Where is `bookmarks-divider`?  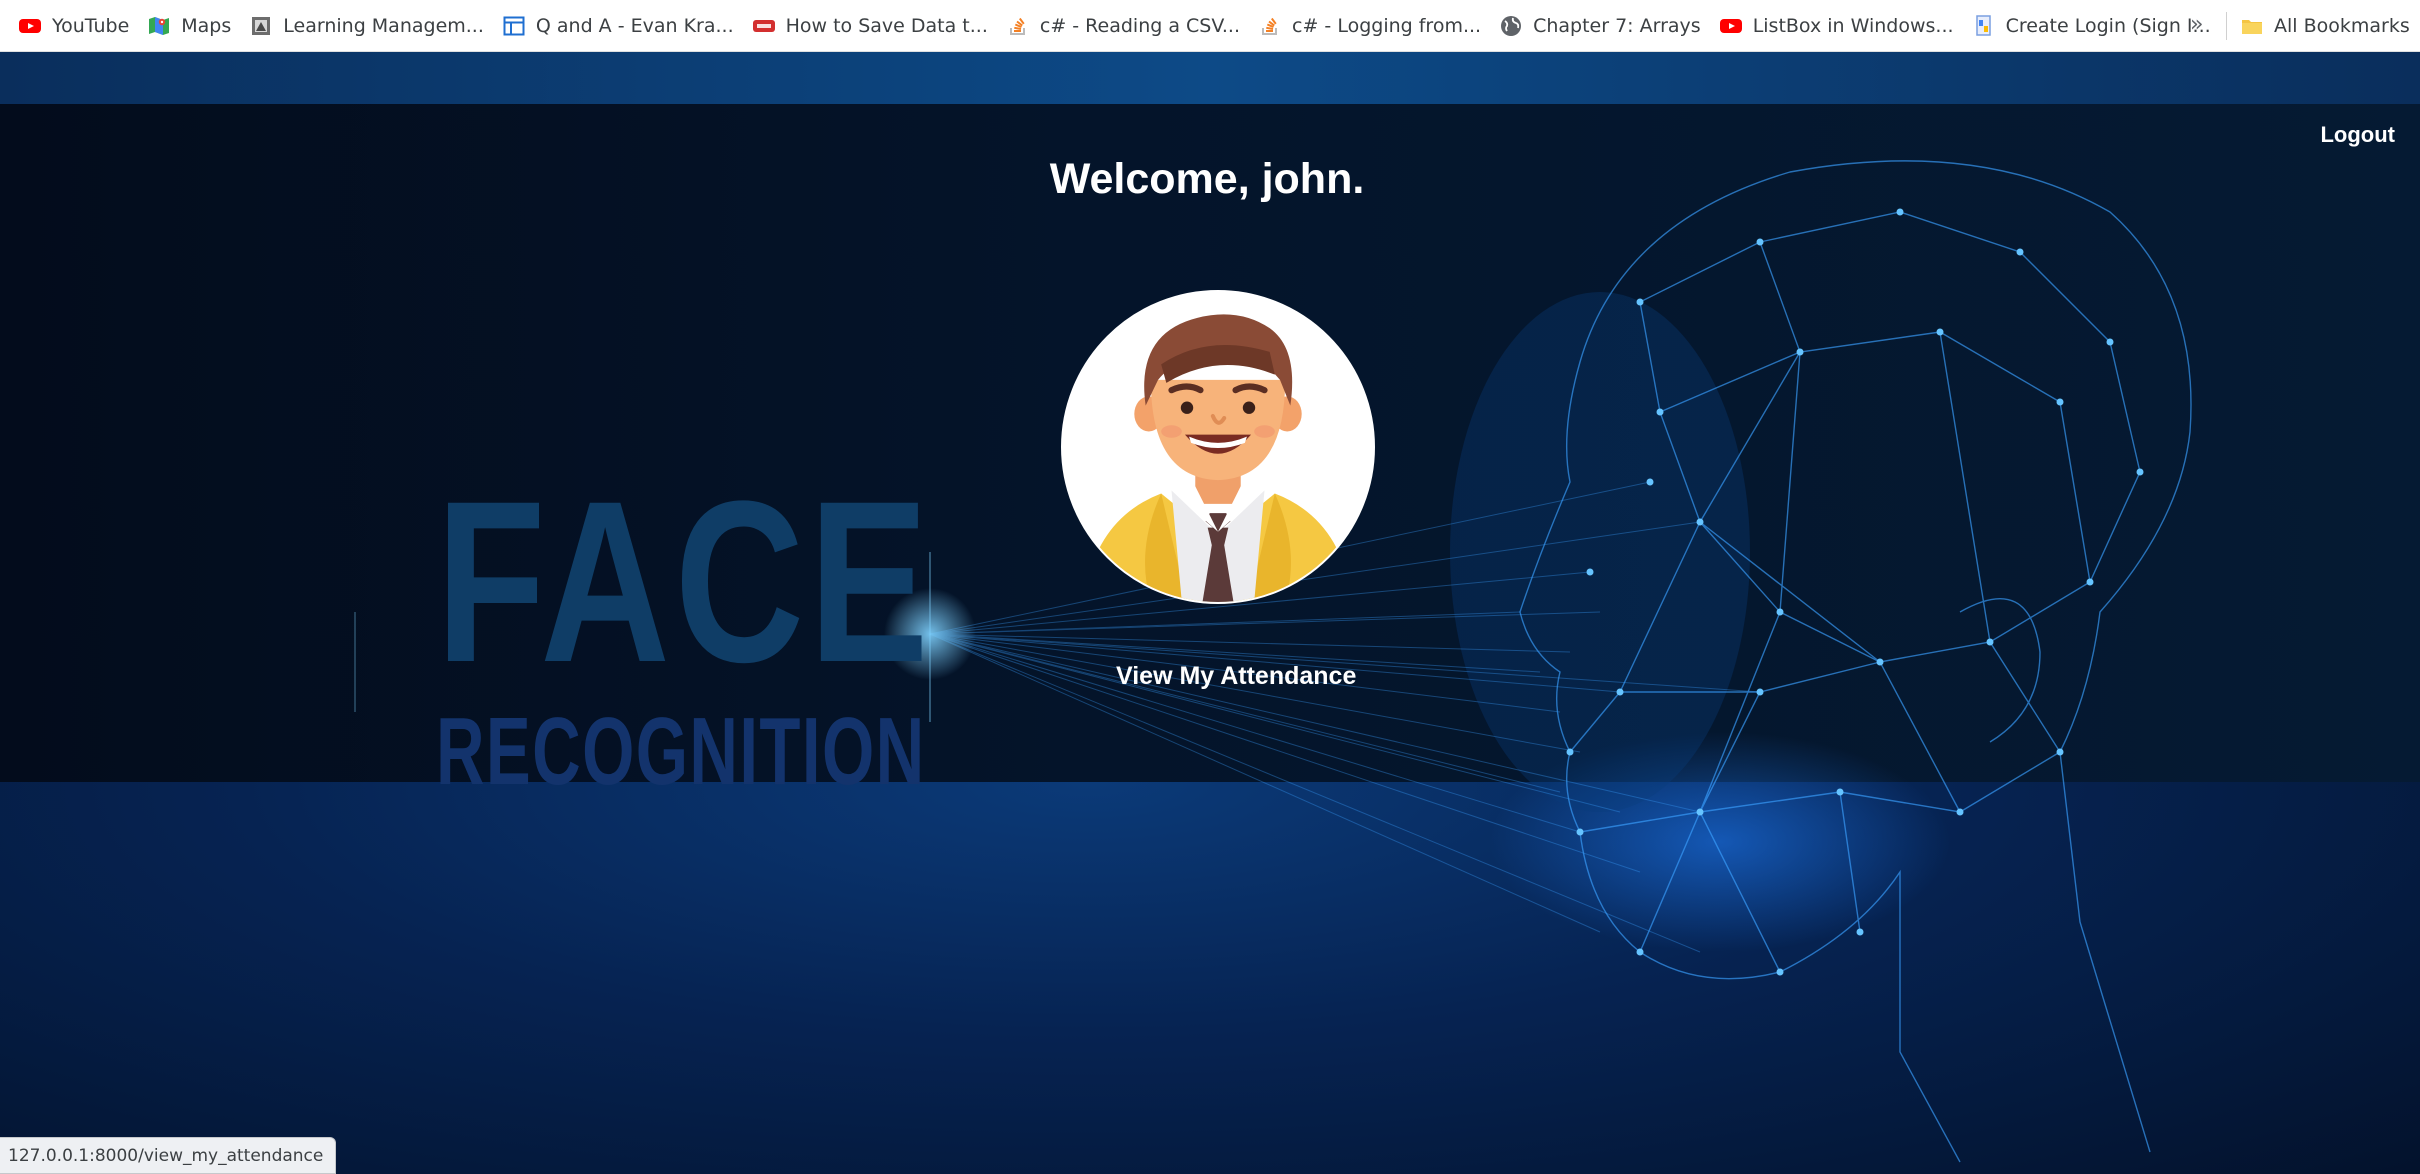
bookmarks-divider is located at coordinates (2226, 26).